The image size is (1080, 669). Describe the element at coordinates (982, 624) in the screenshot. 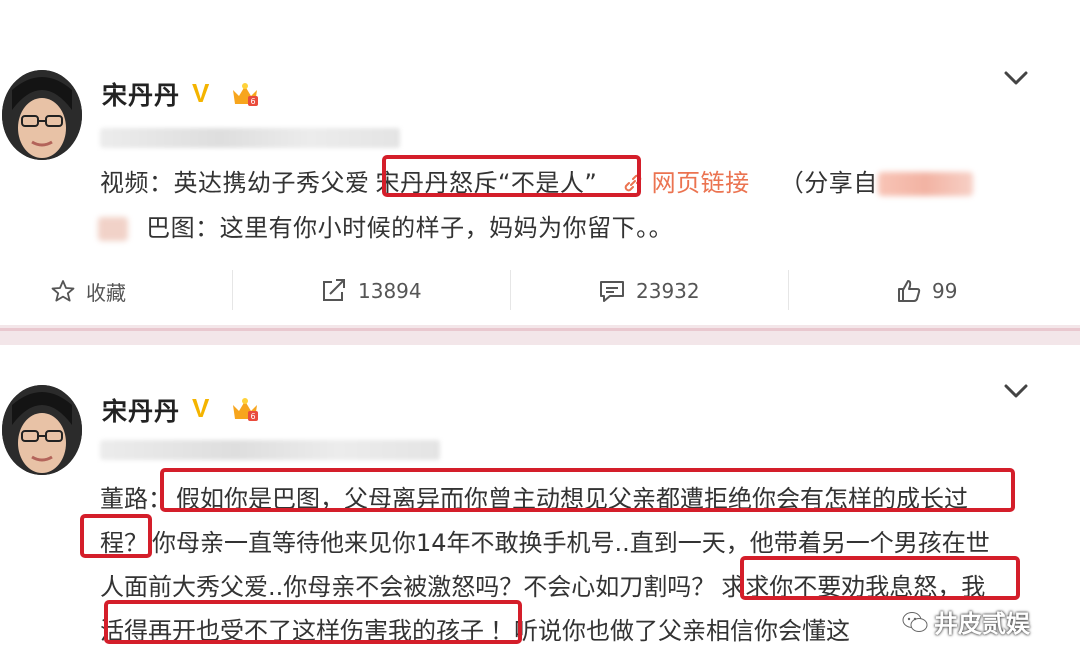

I see `watermark-text: 井皮贰娱` at that location.